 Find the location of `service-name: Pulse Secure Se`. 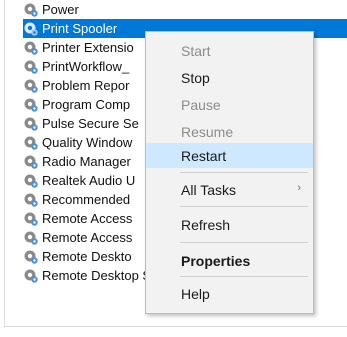

service-name: Pulse Secure Se is located at coordinates (90, 123).